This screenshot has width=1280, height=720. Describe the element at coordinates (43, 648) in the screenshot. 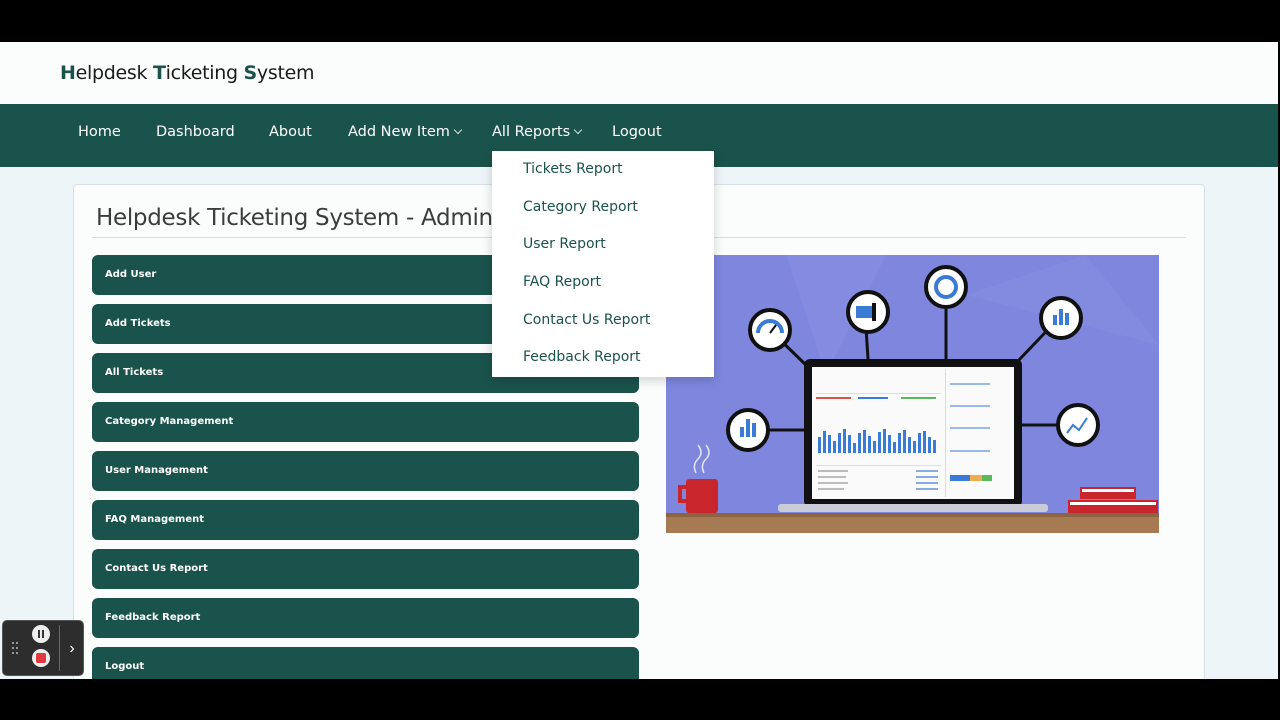

I see `screen-recorder-widget: ›` at that location.